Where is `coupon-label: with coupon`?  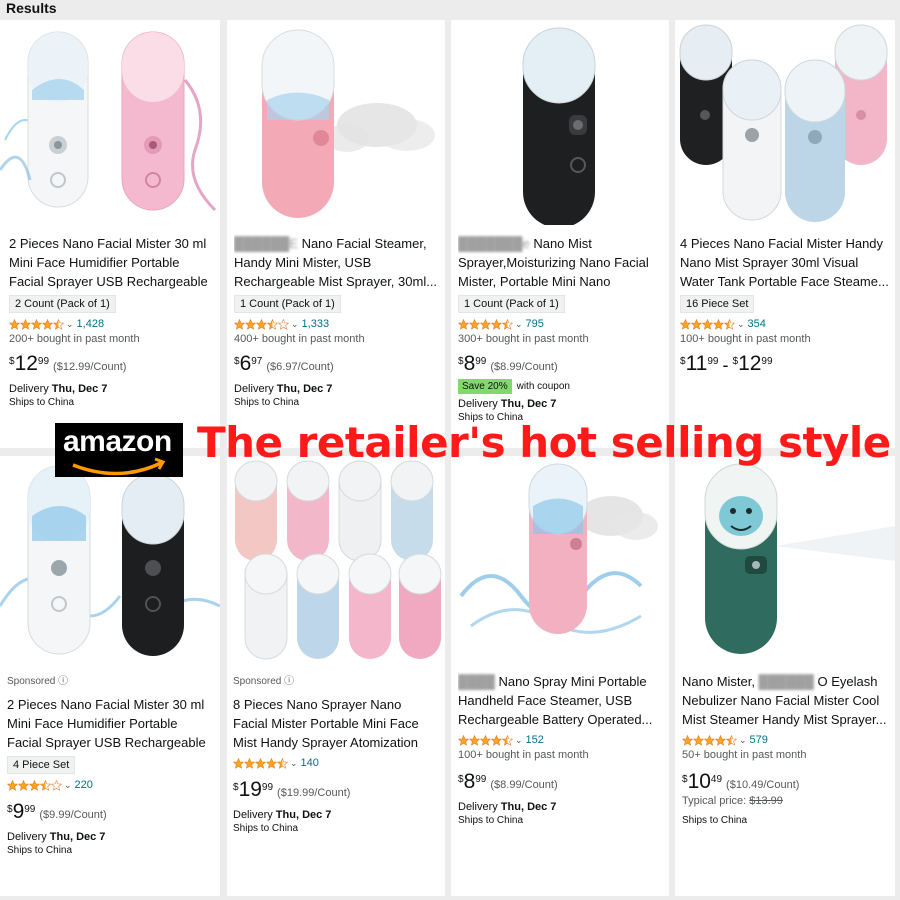
coupon-label: with coupon is located at coordinates (543, 386).